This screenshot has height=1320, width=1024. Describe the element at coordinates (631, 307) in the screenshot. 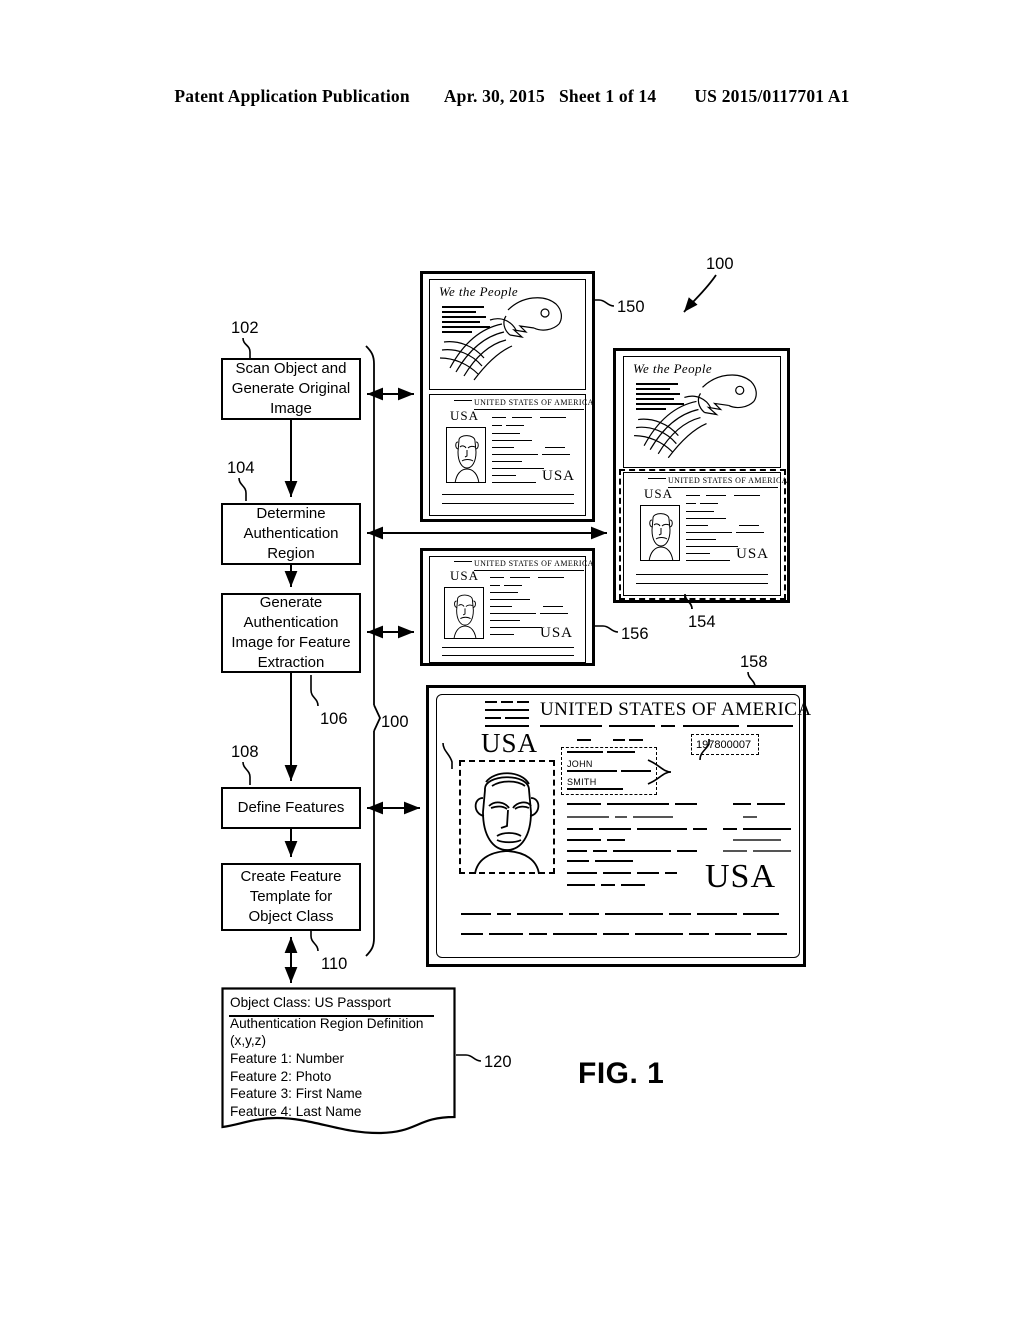

I see `ref-numeral-150: 150` at that location.